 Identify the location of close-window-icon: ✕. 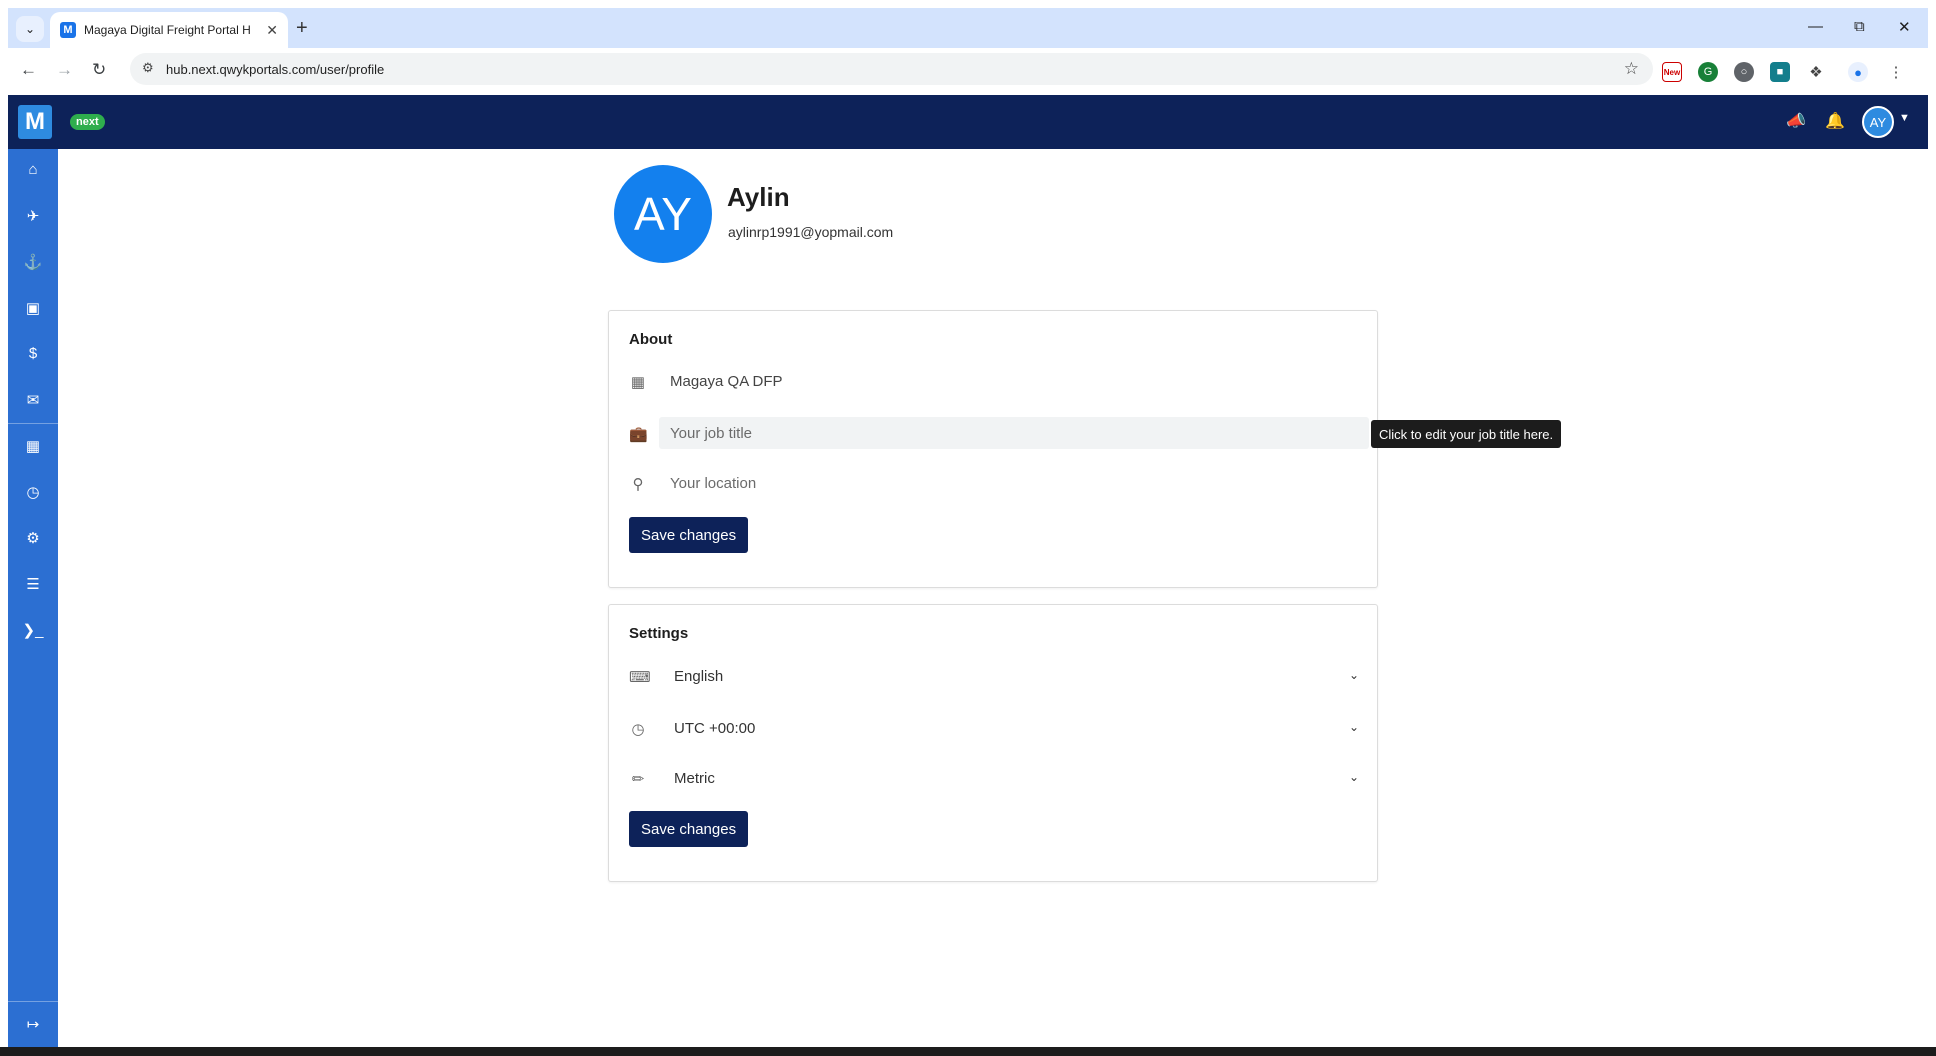
(1904, 27).